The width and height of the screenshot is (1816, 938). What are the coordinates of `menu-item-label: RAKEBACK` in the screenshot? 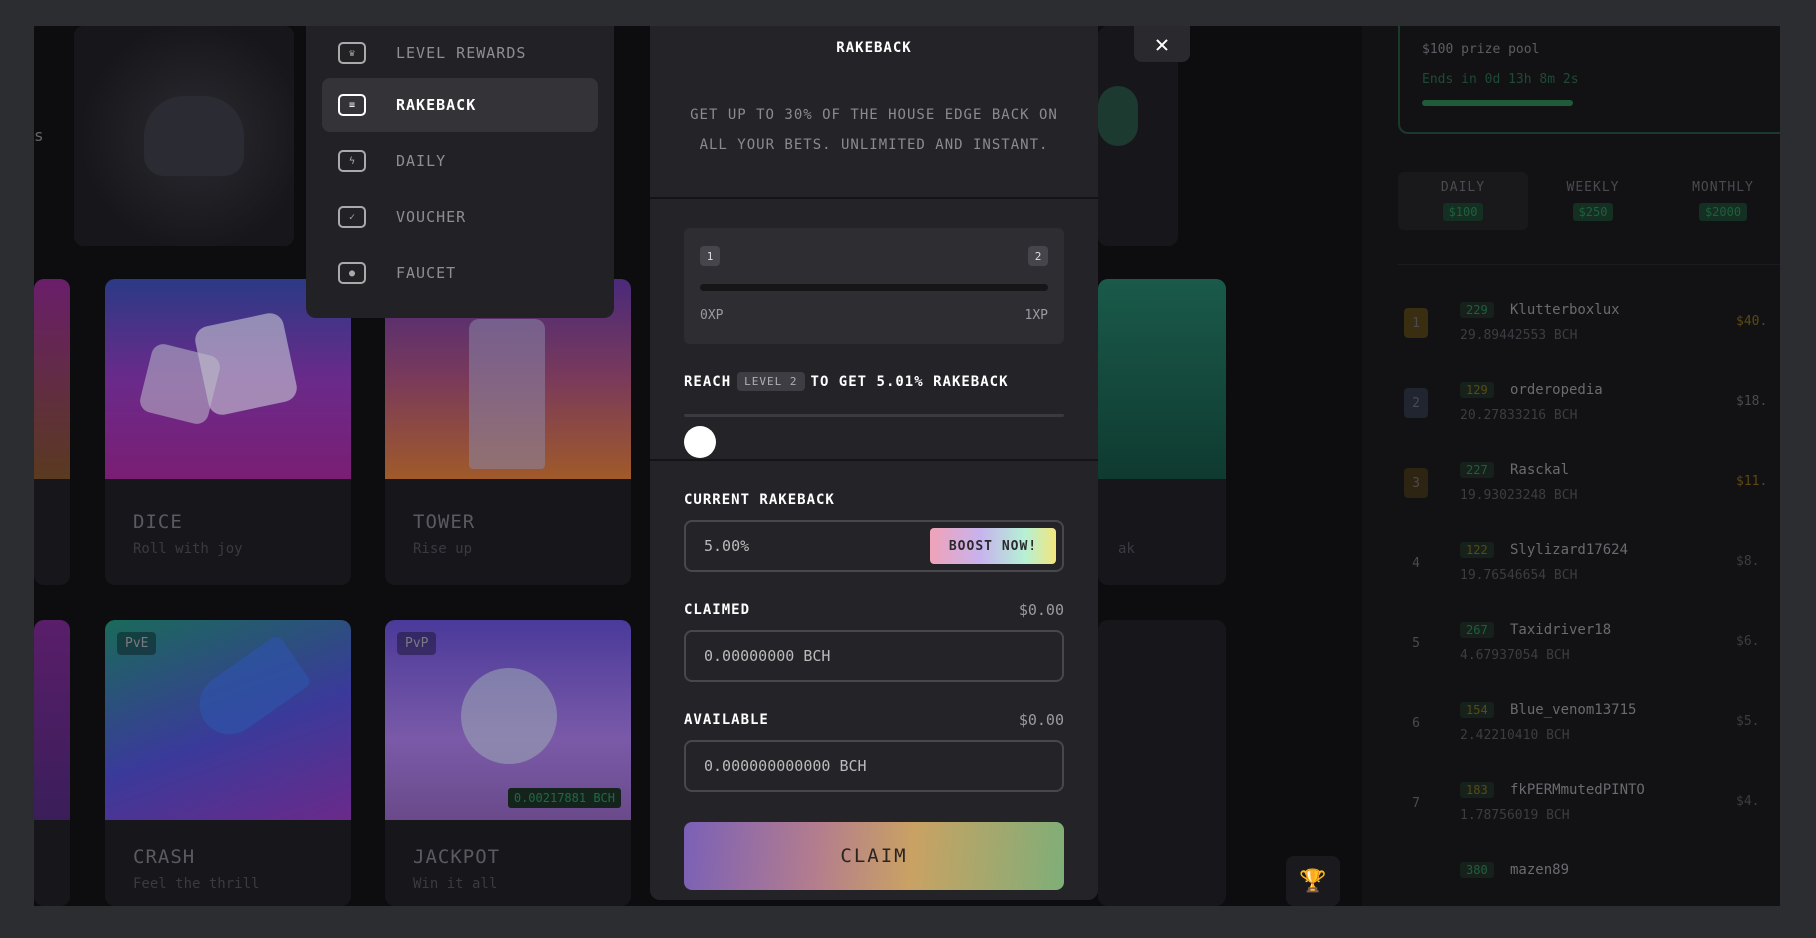 It's located at (436, 105).